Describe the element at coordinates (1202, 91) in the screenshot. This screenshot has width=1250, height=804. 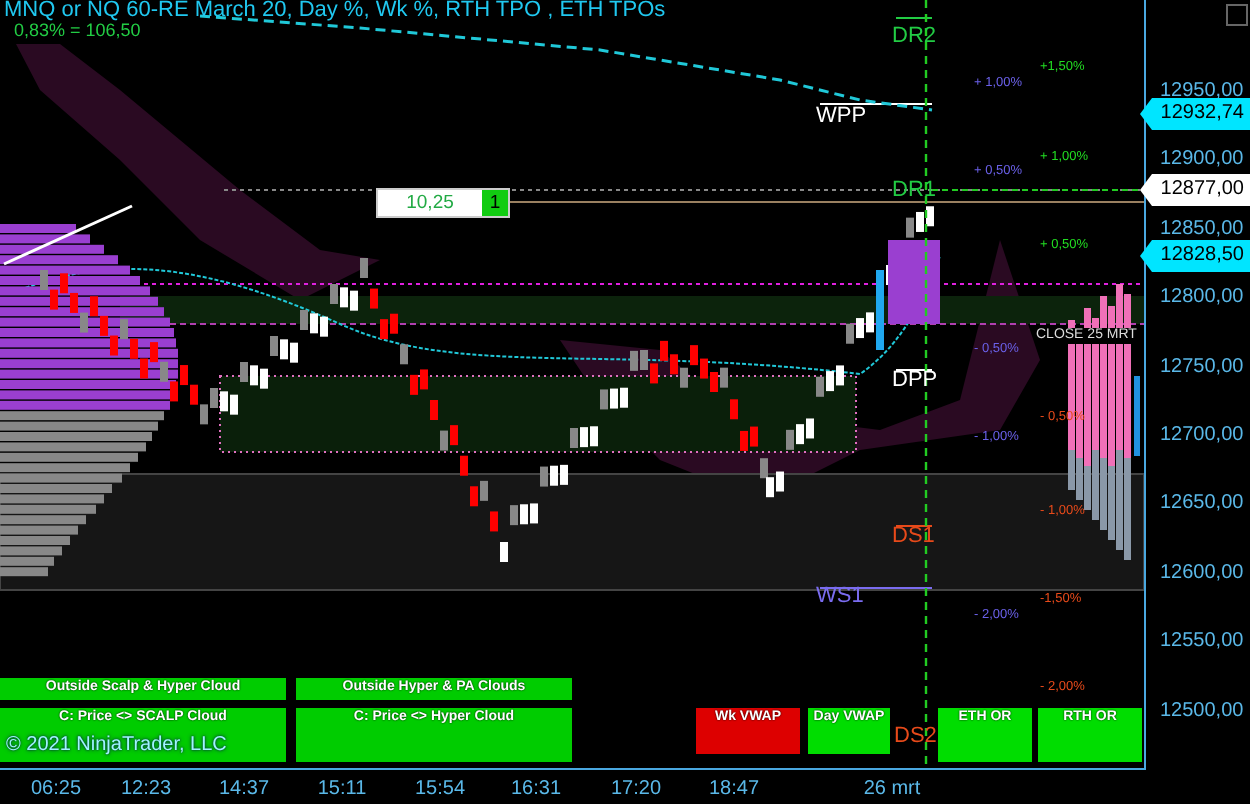
I see `axis-tick-label: 12950,00` at that location.